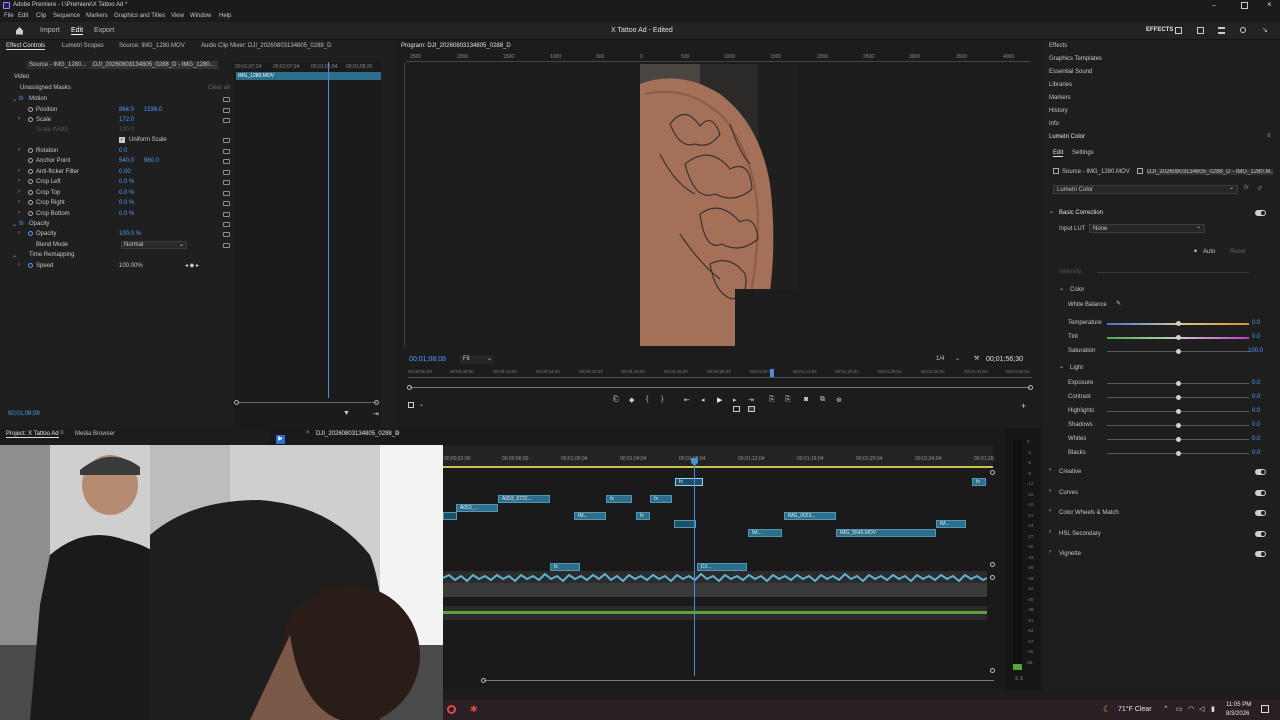 The height and width of the screenshot is (720, 1280). What do you see at coordinates (1030, 387) in the screenshot?
I see `pm-zoom-handle-right` at bounding box center [1030, 387].